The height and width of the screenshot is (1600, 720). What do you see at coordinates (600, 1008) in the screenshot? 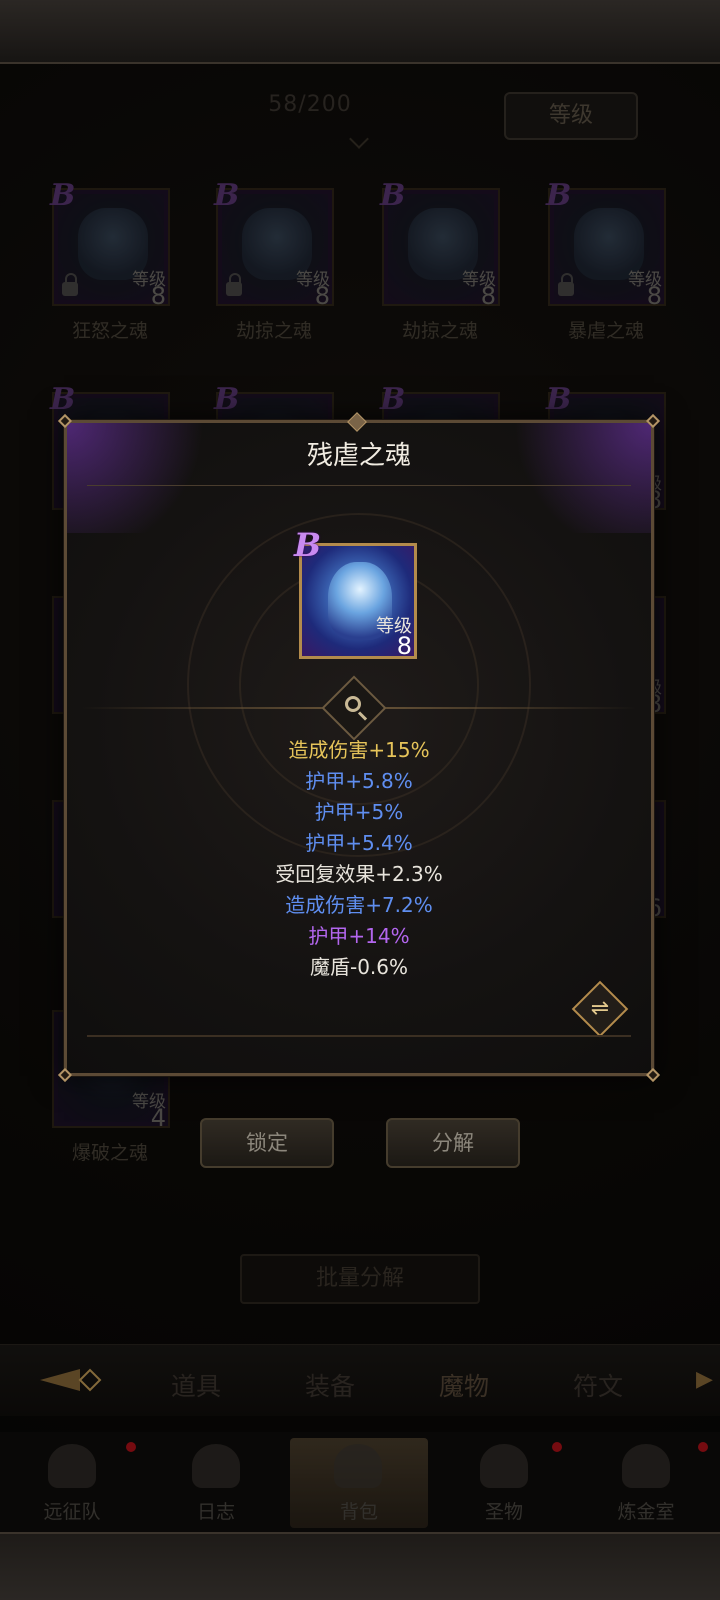
I see `swap-icon: ⇌` at bounding box center [600, 1008].